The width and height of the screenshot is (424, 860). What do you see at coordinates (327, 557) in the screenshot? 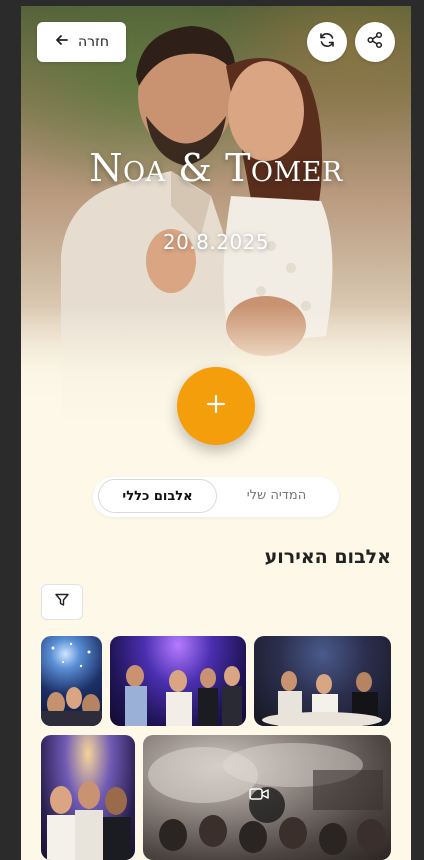
I see `section-title: אלבום האירוע` at bounding box center [327, 557].